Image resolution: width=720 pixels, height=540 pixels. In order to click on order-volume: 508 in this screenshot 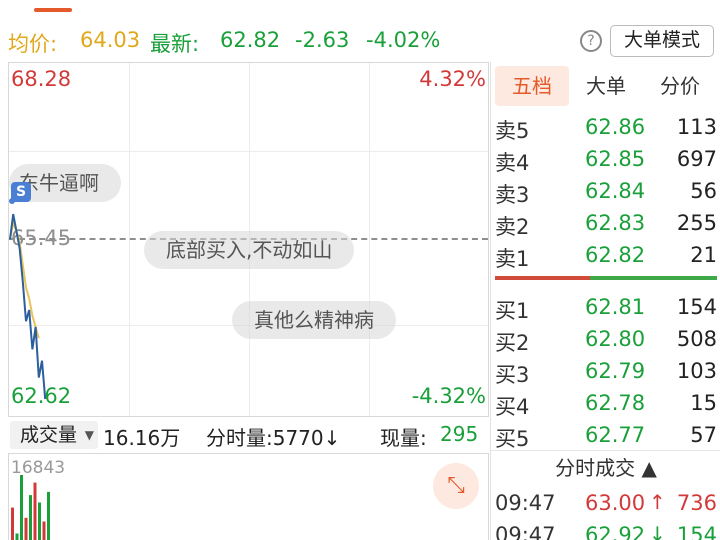, I will do `click(696, 339)`.